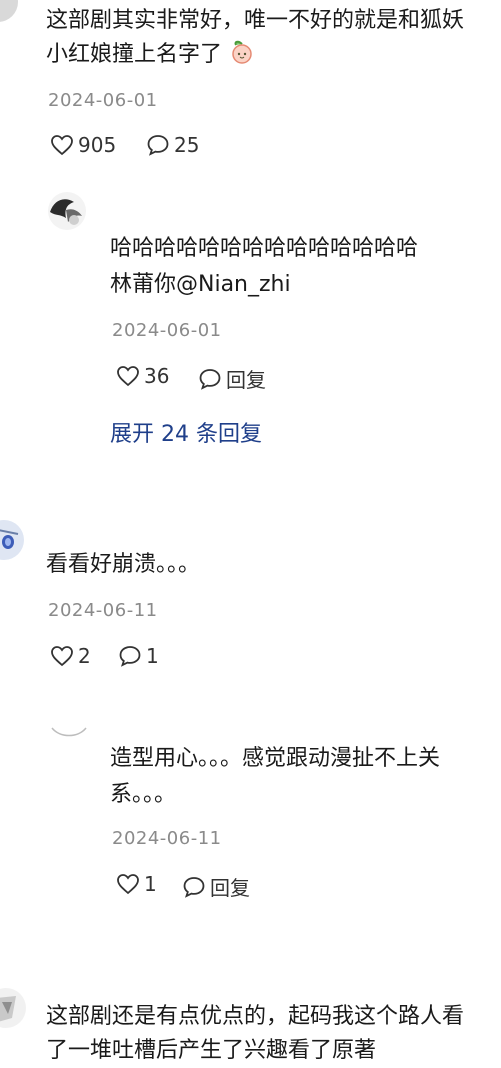 The image size is (501, 1068). I want to click on reply-like-button: 36, so click(142, 376).